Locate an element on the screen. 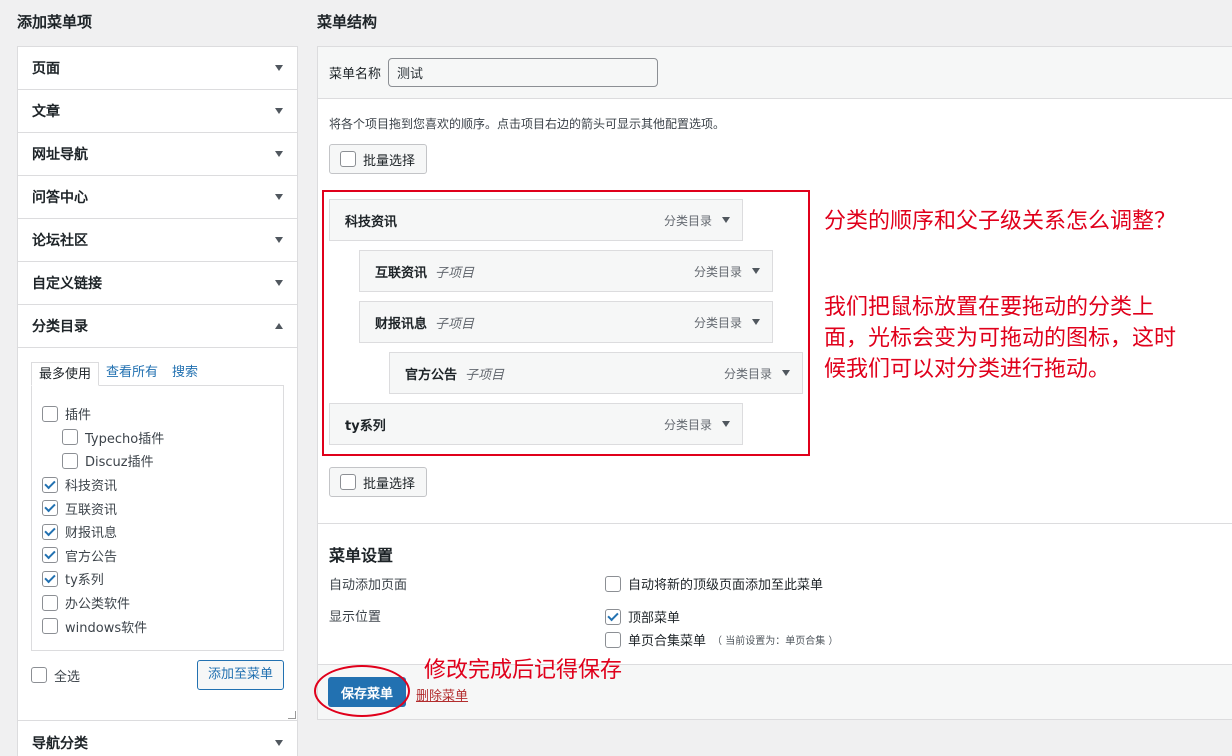  category-checkbox-row: ty系列 is located at coordinates (157, 579).